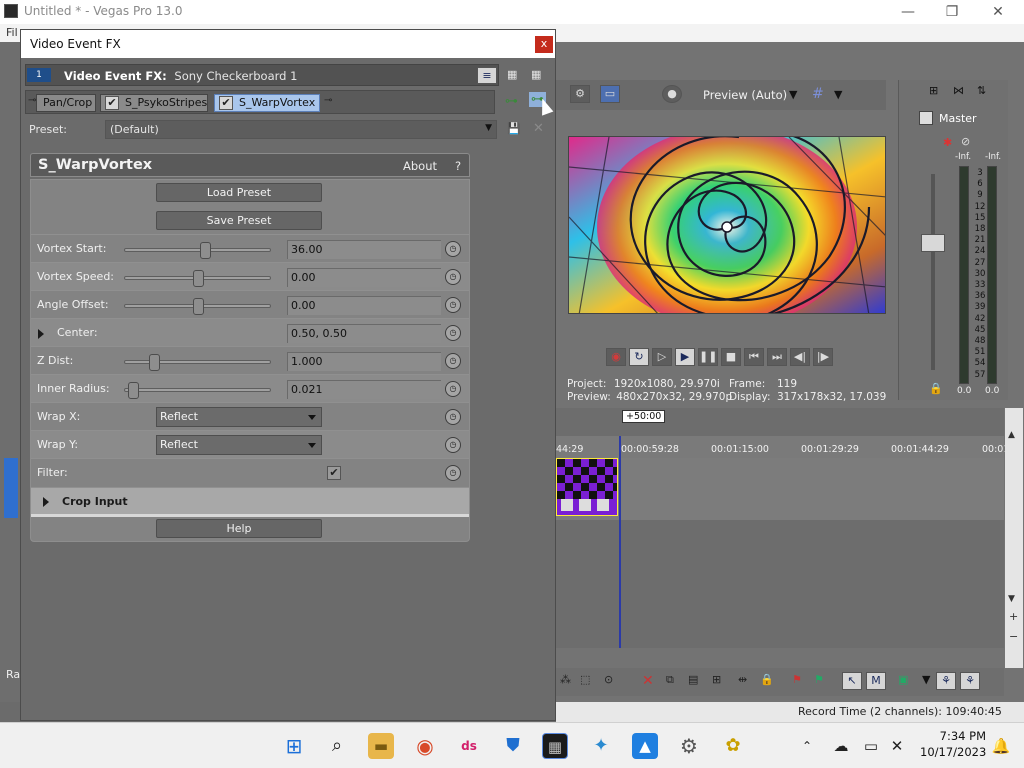 Image resolution: width=1024 pixels, height=768 pixels. I want to click on menu-file: Fil, so click(12, 32).